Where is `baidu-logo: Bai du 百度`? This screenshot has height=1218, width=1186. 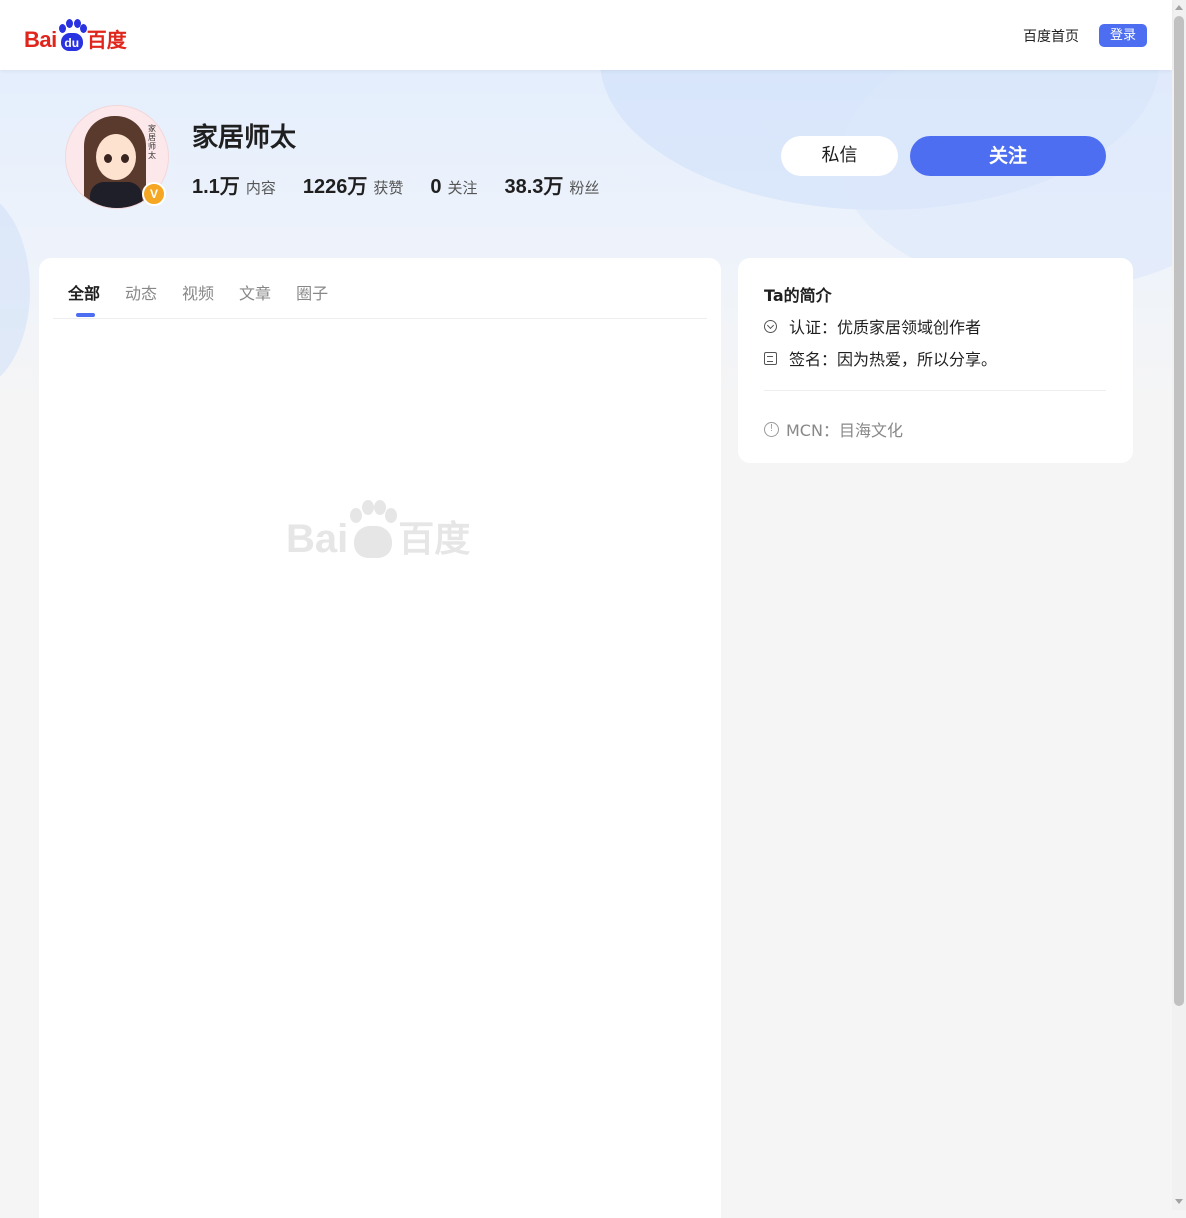
baidu-logo: Bai du 百度 is located at coordinates (75, 35).